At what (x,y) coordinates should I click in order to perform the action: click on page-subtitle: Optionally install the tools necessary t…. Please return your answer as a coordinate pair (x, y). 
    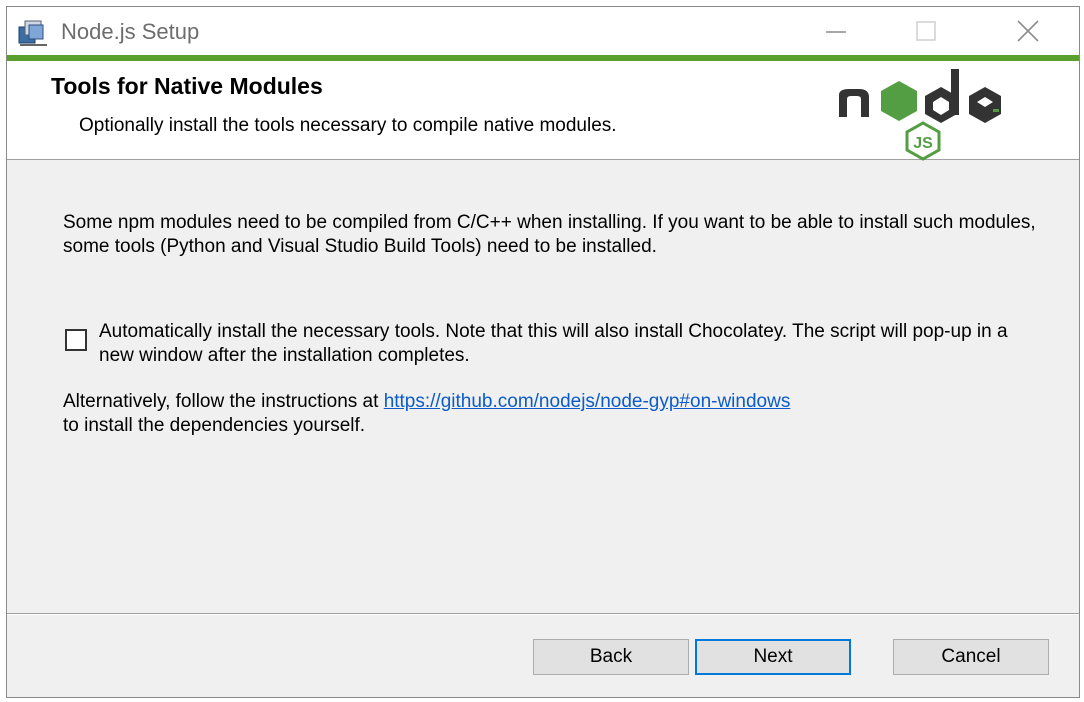
    Looking at the image, I should click on (348, 125).